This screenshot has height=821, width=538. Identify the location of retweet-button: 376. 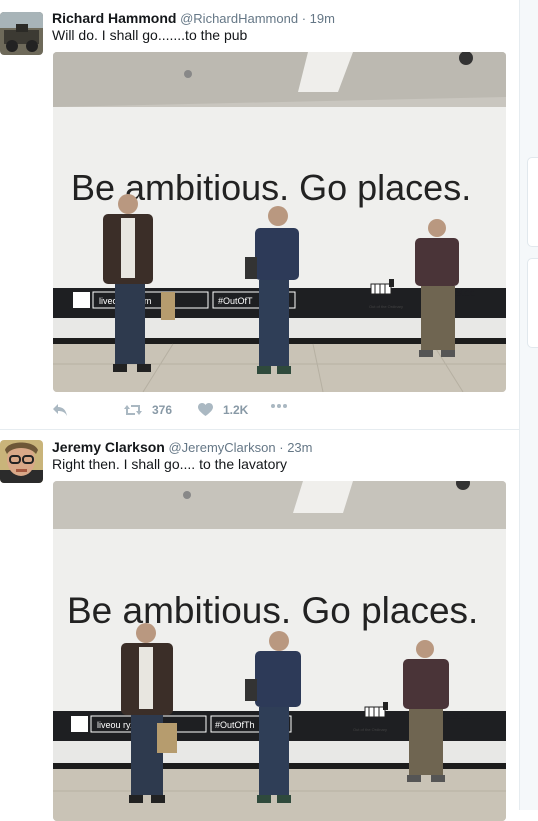
(148, 410).